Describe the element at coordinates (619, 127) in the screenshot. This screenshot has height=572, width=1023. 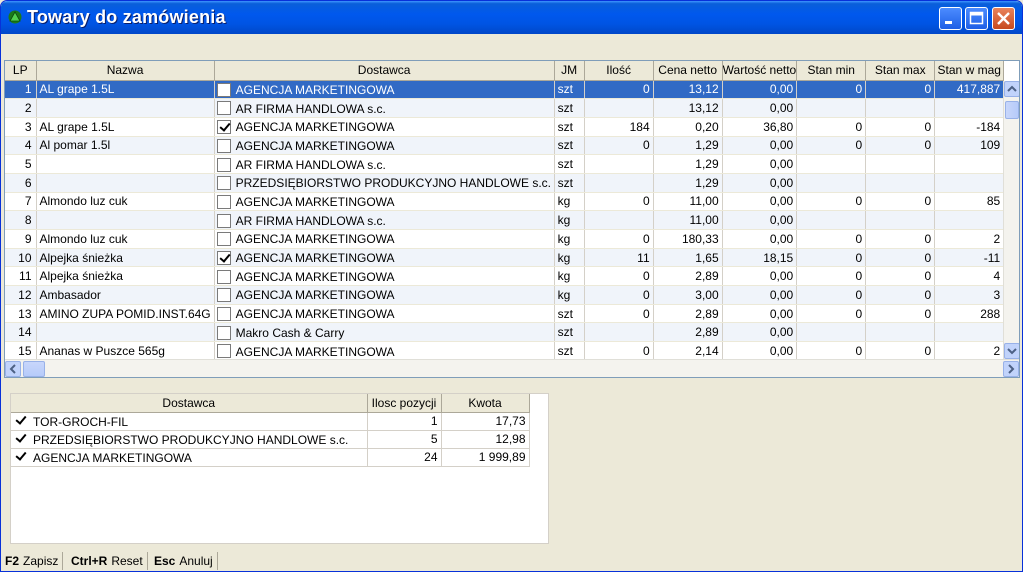
I see `quantity-cell: 184` at that location.